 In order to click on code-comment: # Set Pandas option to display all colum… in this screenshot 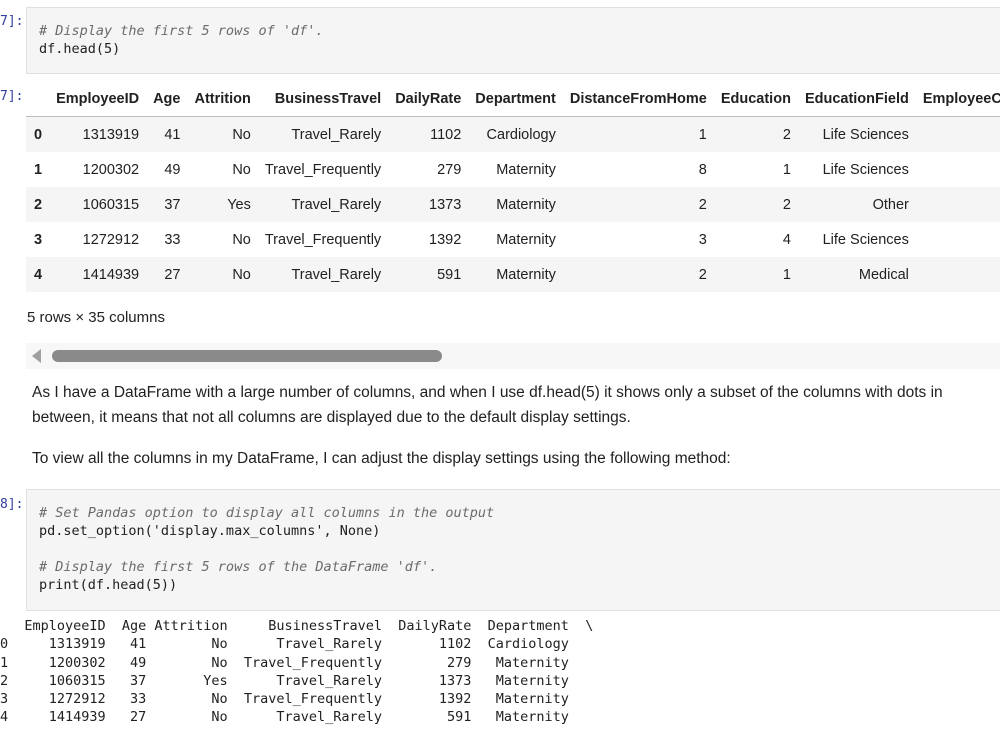, I will do `click(267, 513)`.